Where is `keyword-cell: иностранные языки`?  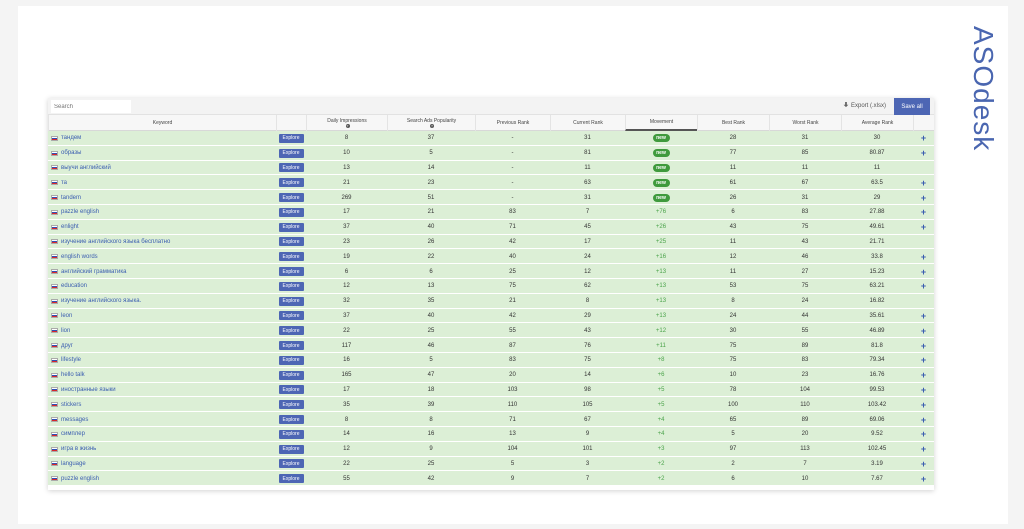
keyword-cell: иностранные языки is located at coordinates (162, 390).